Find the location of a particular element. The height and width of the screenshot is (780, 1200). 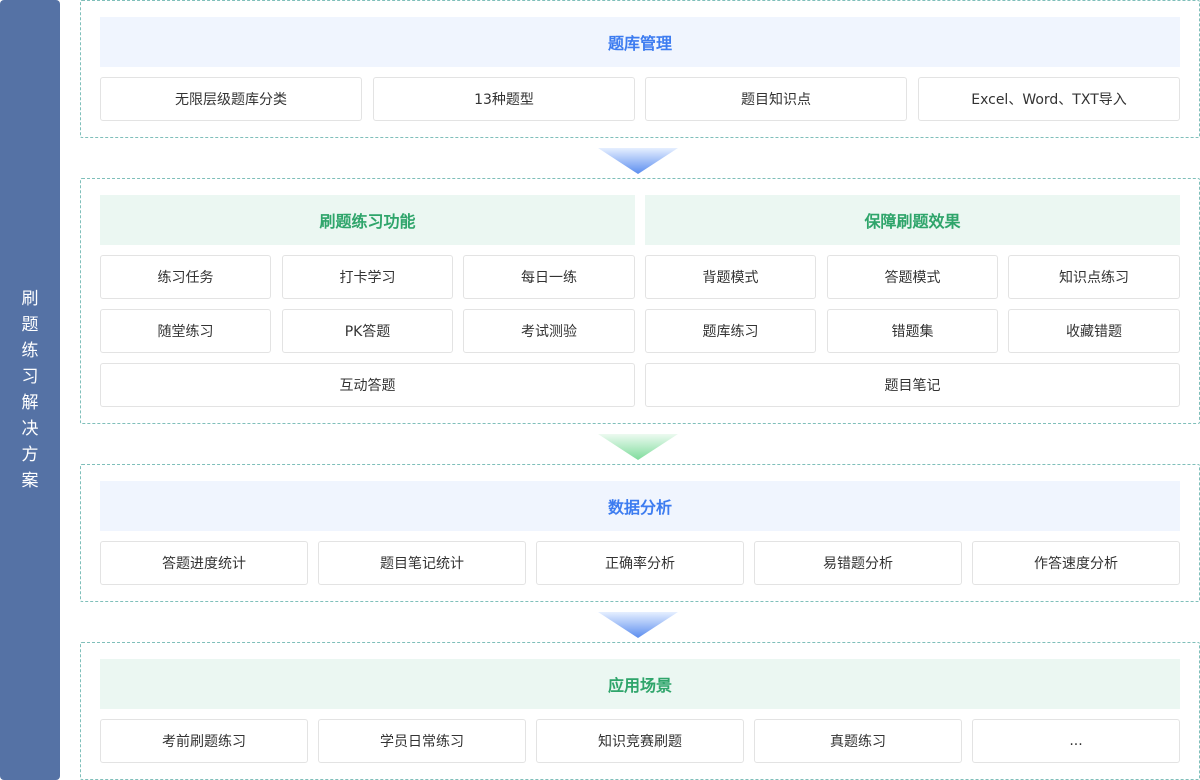

effect-item: 题库练习 is located at coordinates (730, 331).